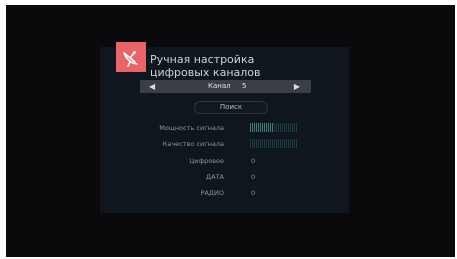 The width and height of the screenshot is (457, 259). What do you see at coordinates (191, 128) in the screenshot?
I see `signal-strength-label: Мощность сигнала` at bounding box center [191, 128].